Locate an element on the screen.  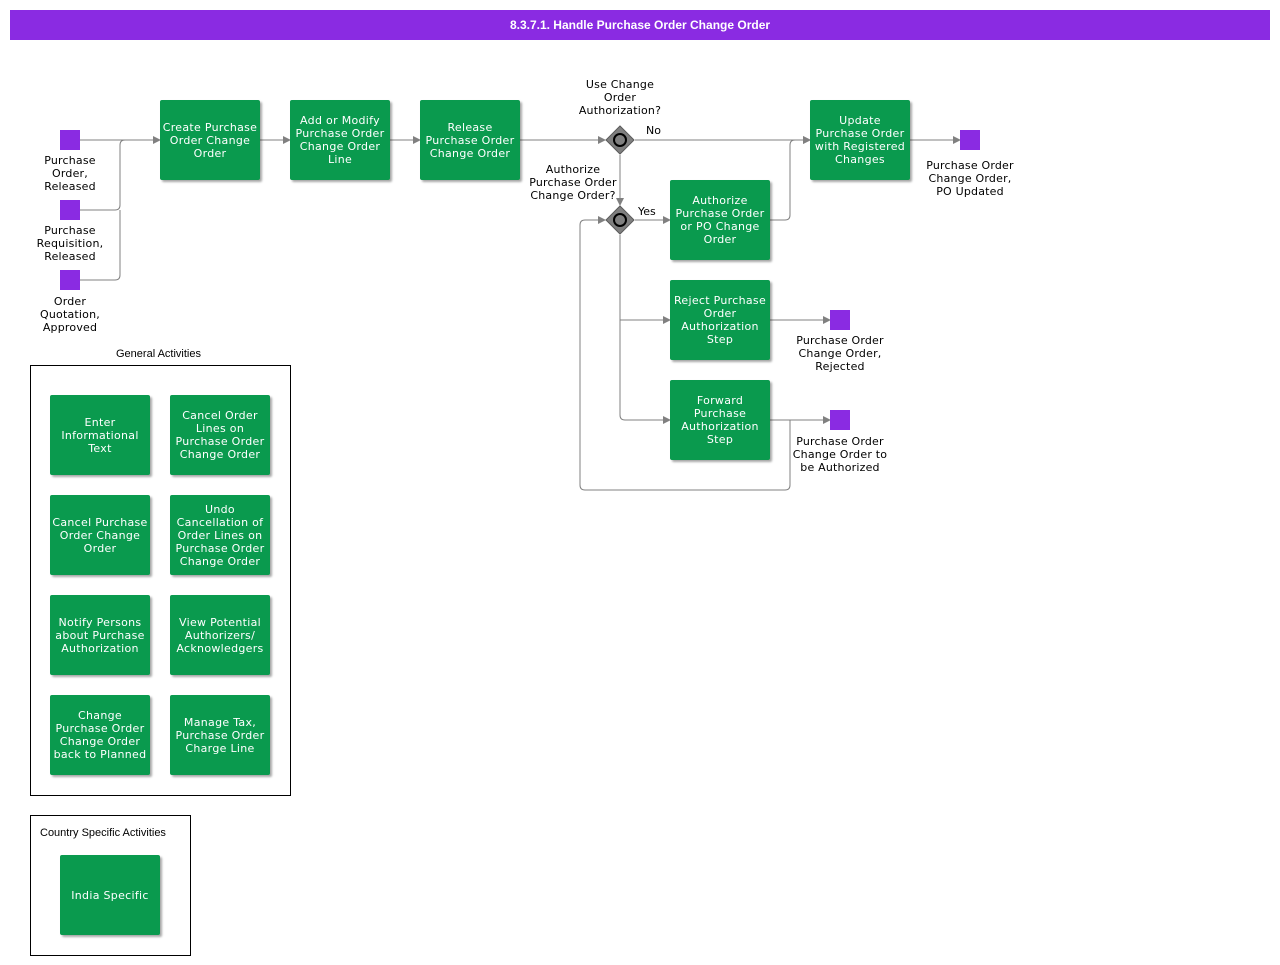
general-activity-3-label: Cancel Purchase Order Change Order is located at coordinates (100, 535).